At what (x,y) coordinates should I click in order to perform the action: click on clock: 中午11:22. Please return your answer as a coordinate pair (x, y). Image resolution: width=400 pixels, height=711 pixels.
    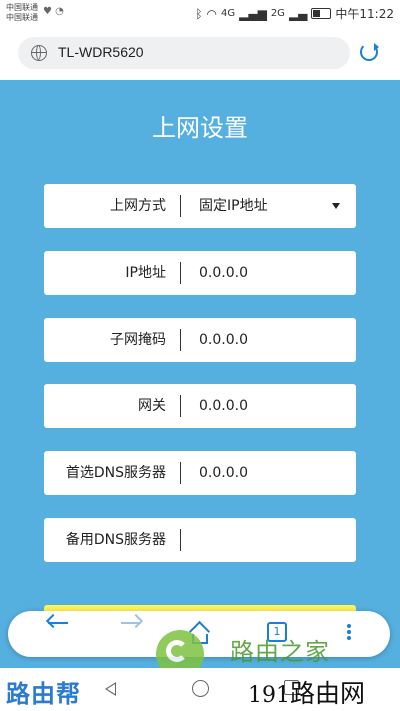
    Looking at the image, I should click on (364, 14).